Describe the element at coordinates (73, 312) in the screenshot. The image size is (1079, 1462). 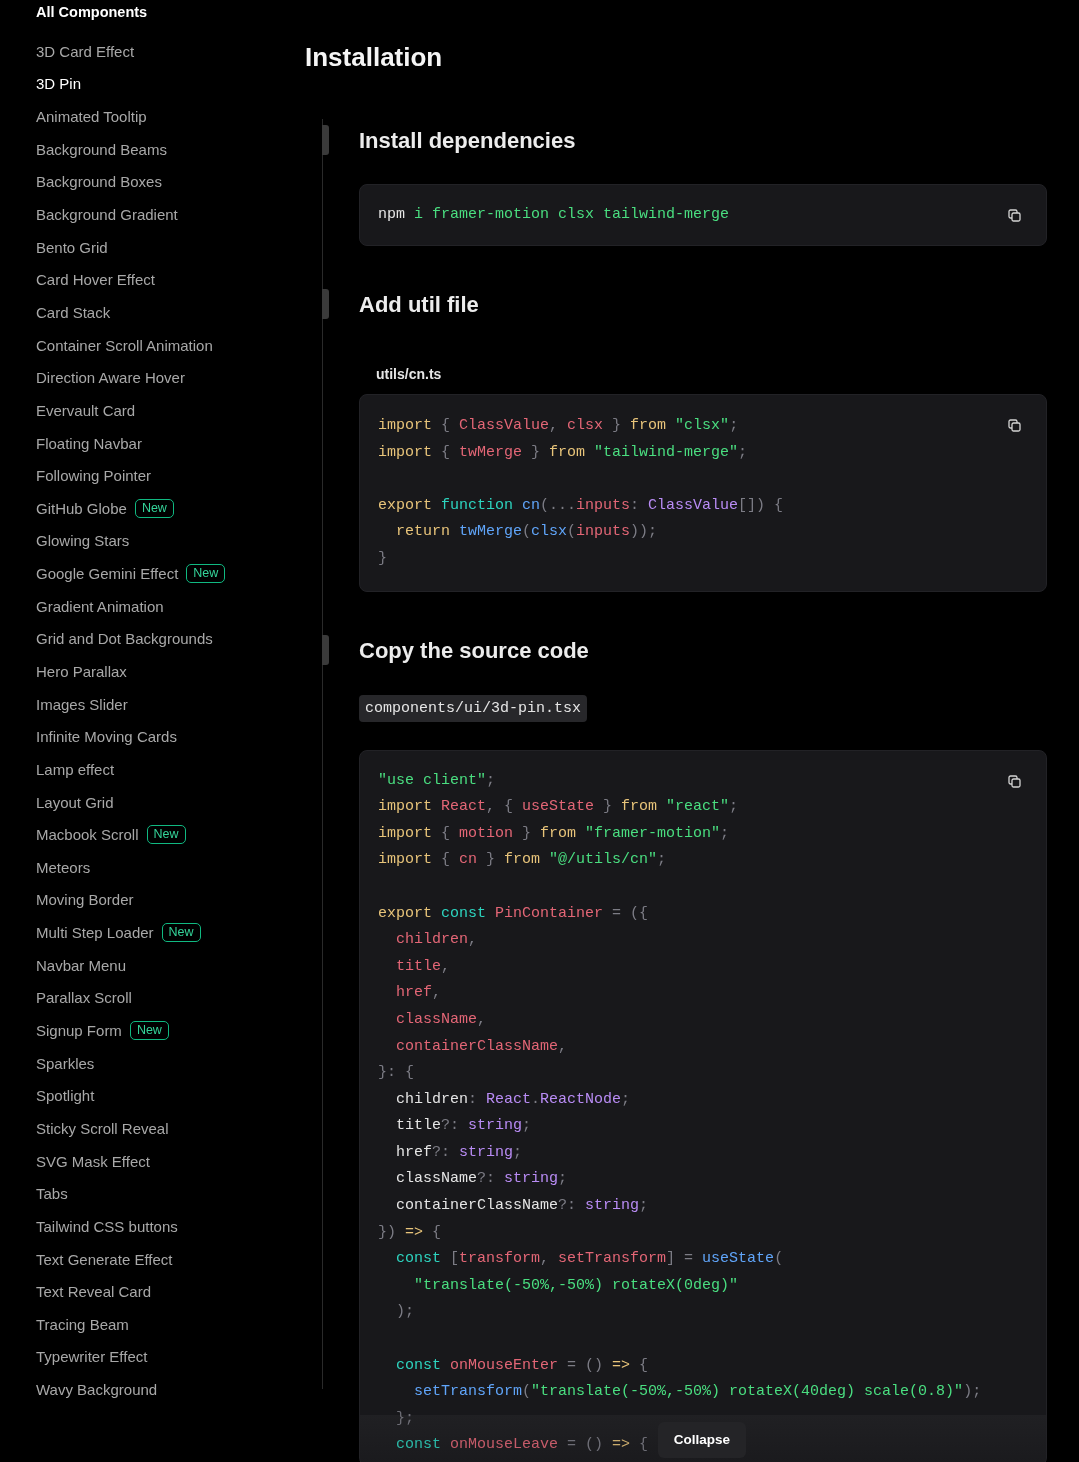
I see `sidebar-item: Card Stack` at that location.